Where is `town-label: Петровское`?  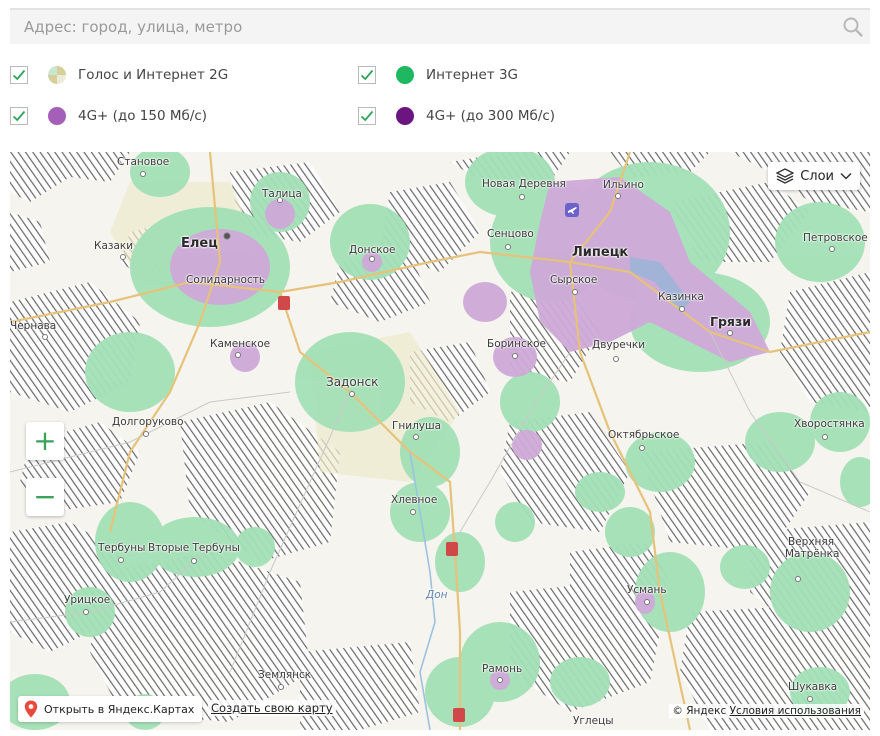 town-label: Петровское is located at coordinates (835, 238).